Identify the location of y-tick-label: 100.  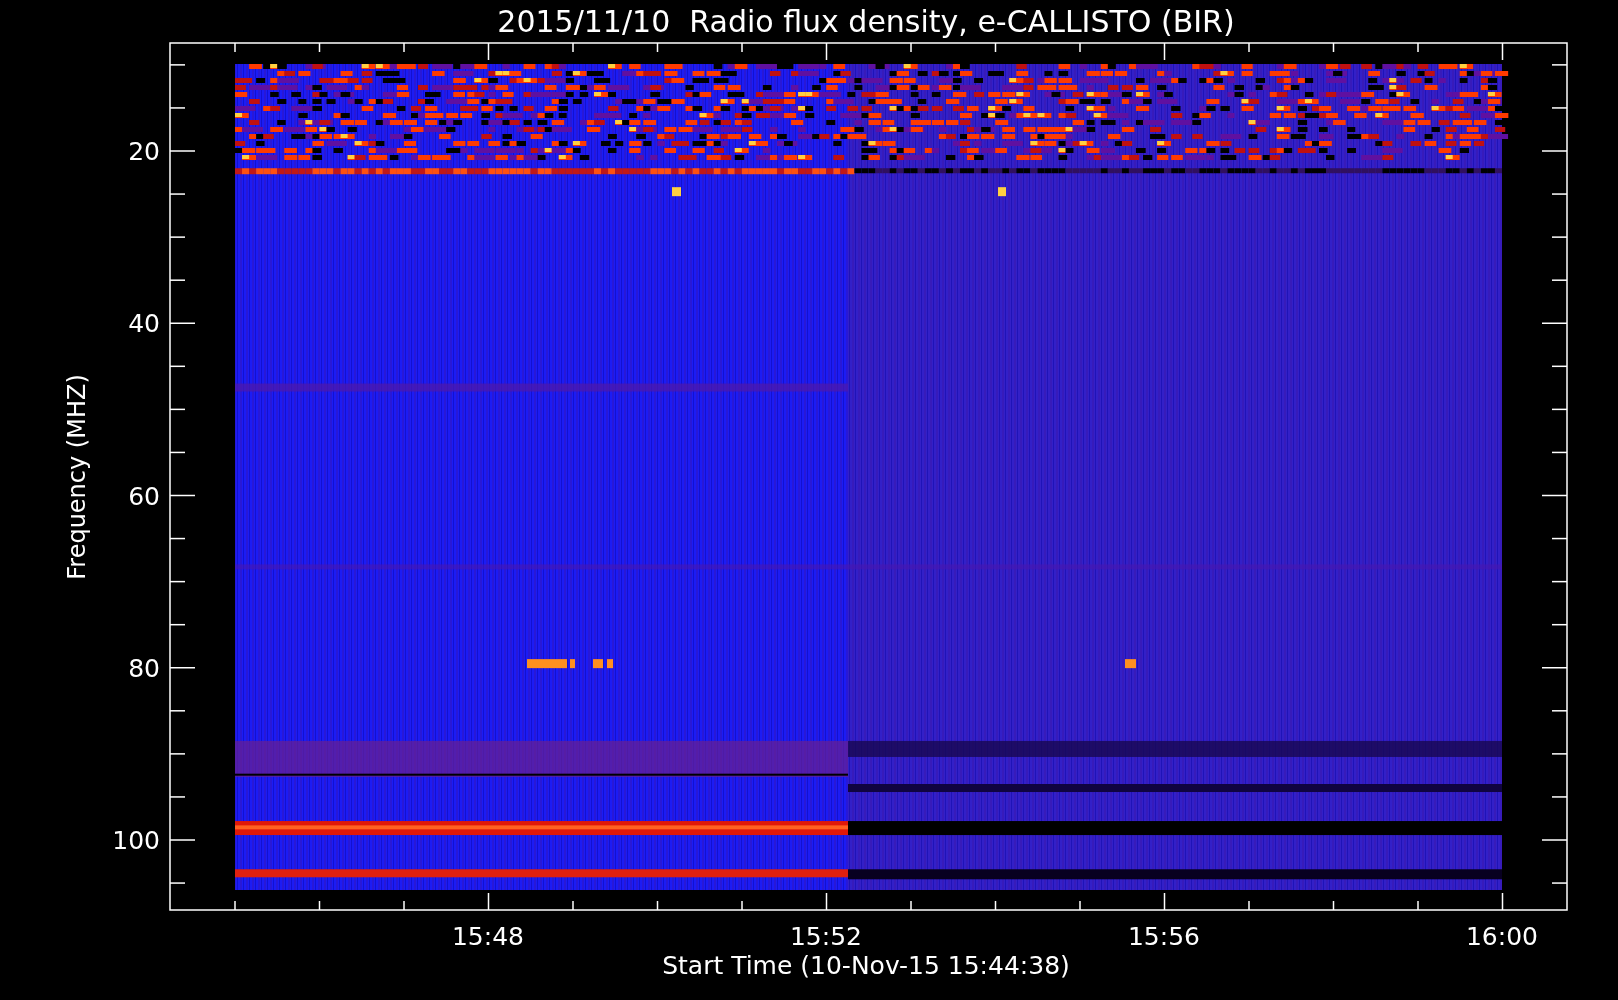
(136, 840).